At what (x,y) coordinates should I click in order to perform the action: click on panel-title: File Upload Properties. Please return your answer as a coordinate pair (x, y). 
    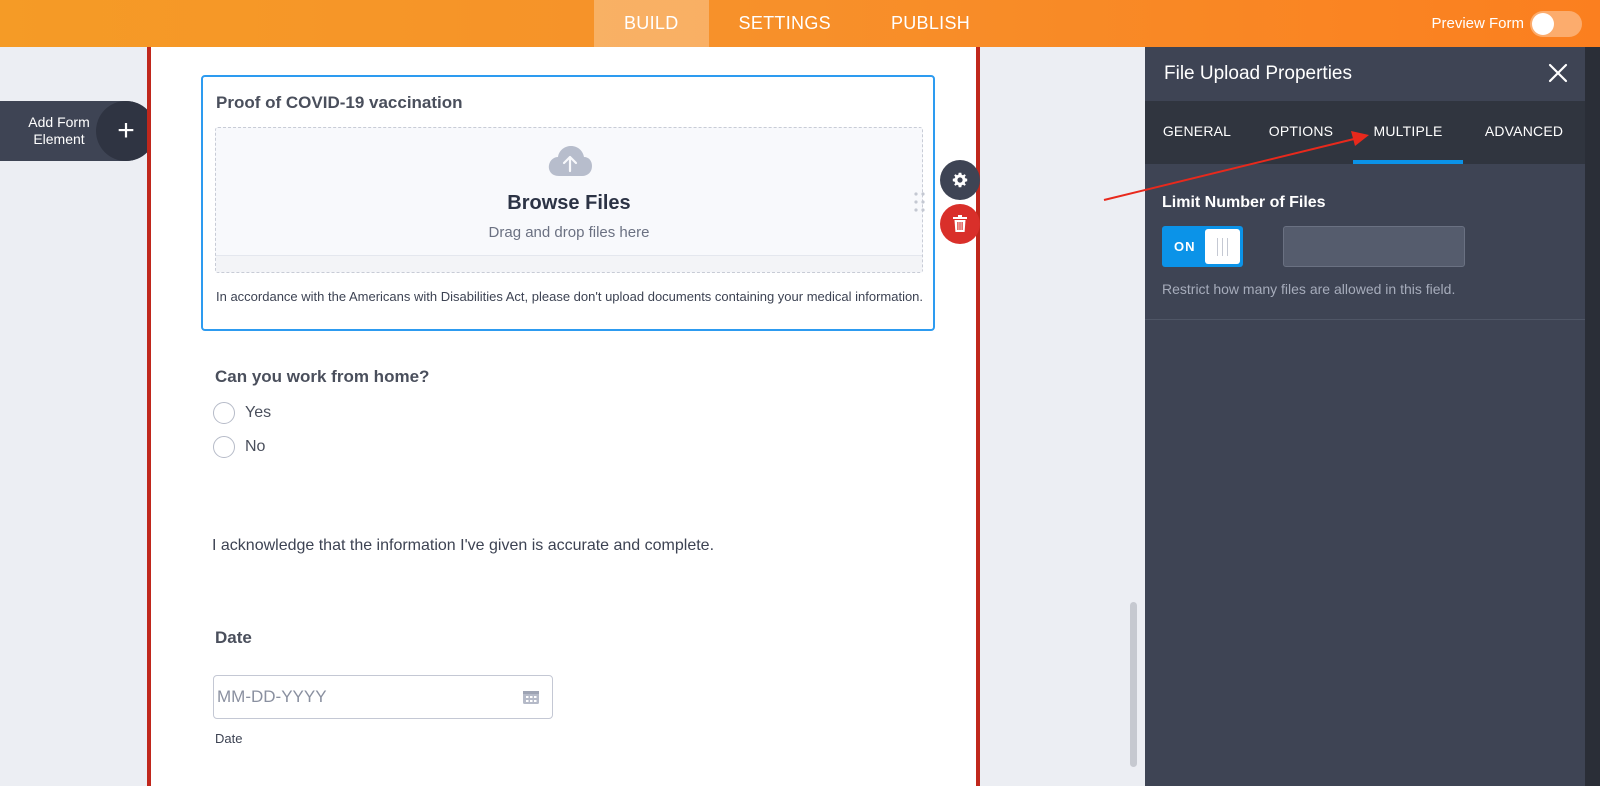
    Looking at the image, I should click on (1258, 73).